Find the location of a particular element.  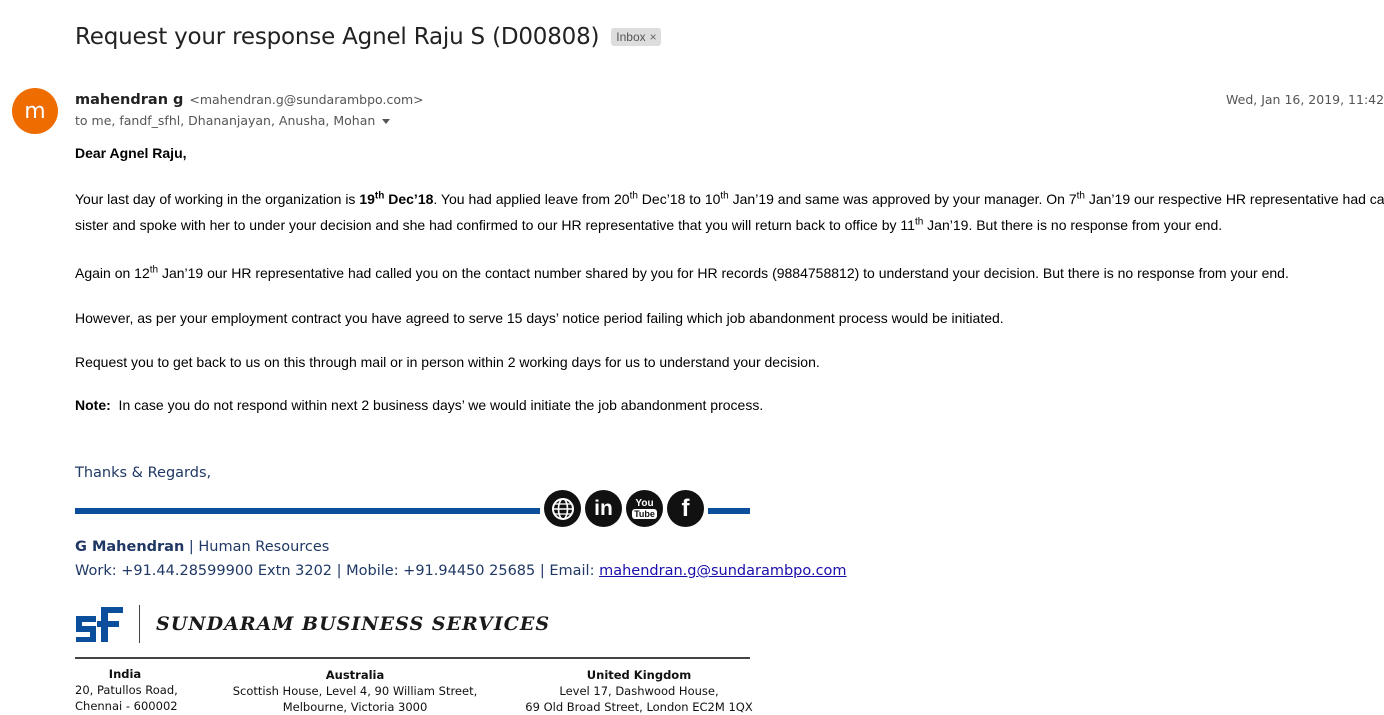

signature-thanks: Thanks & Regards, is located at coordinates (143, 473).